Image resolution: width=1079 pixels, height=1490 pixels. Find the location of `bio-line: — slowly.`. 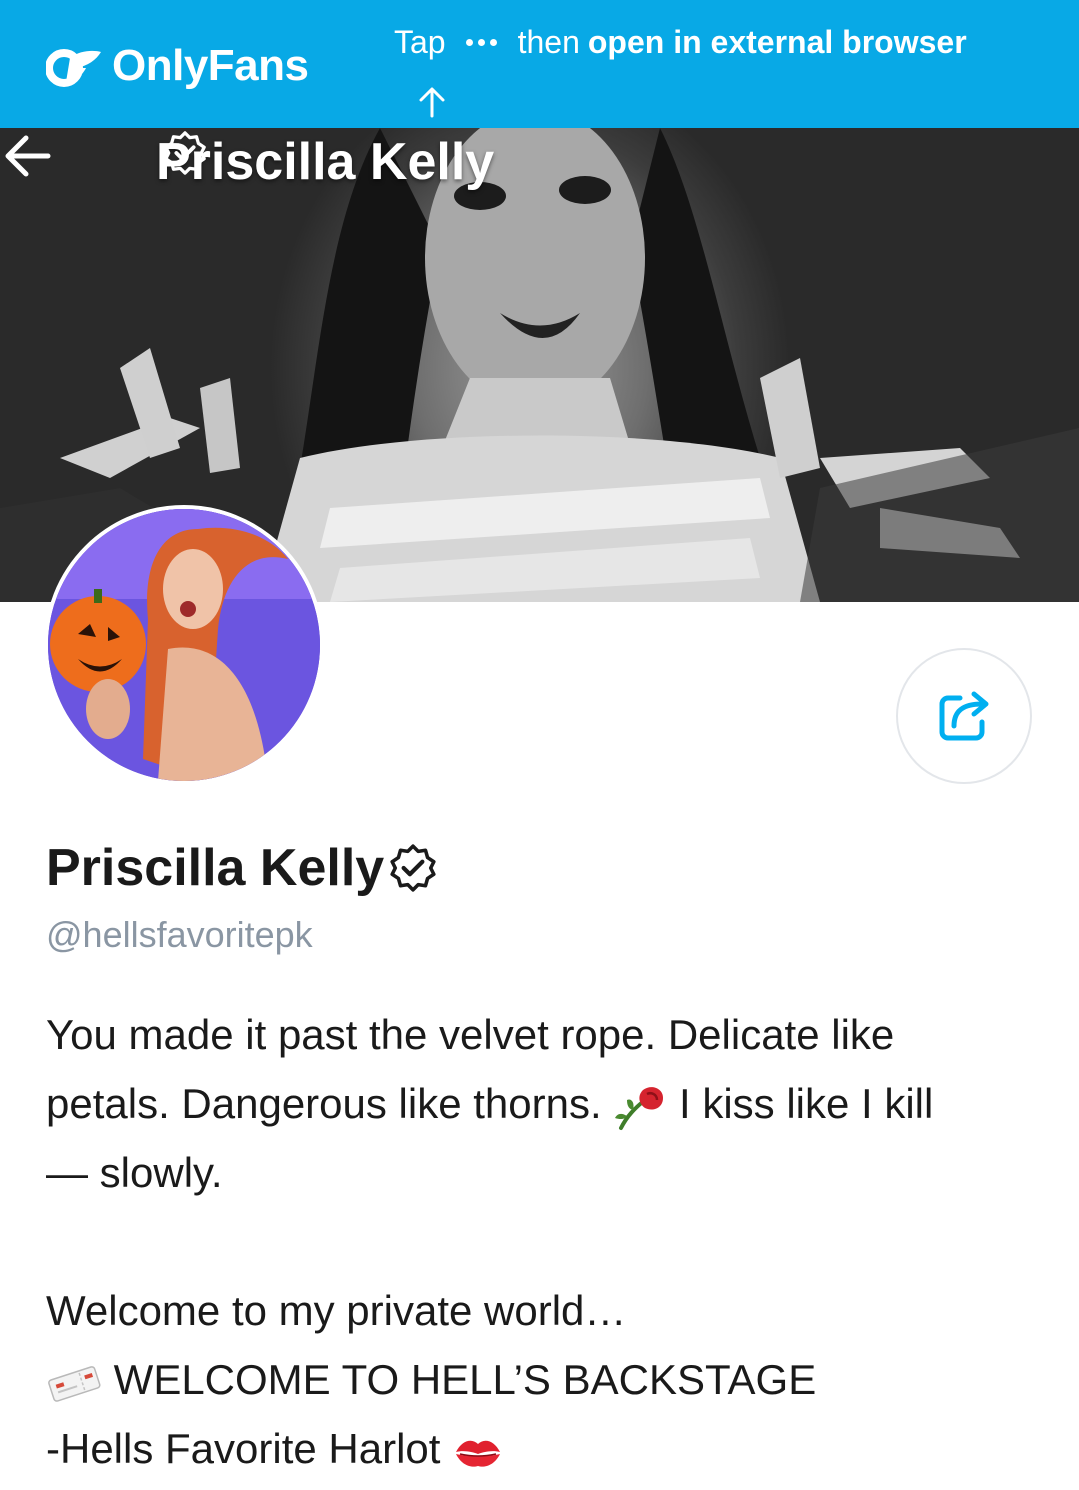

bio-line: — slowly. is located at coordinates (134, 1172).